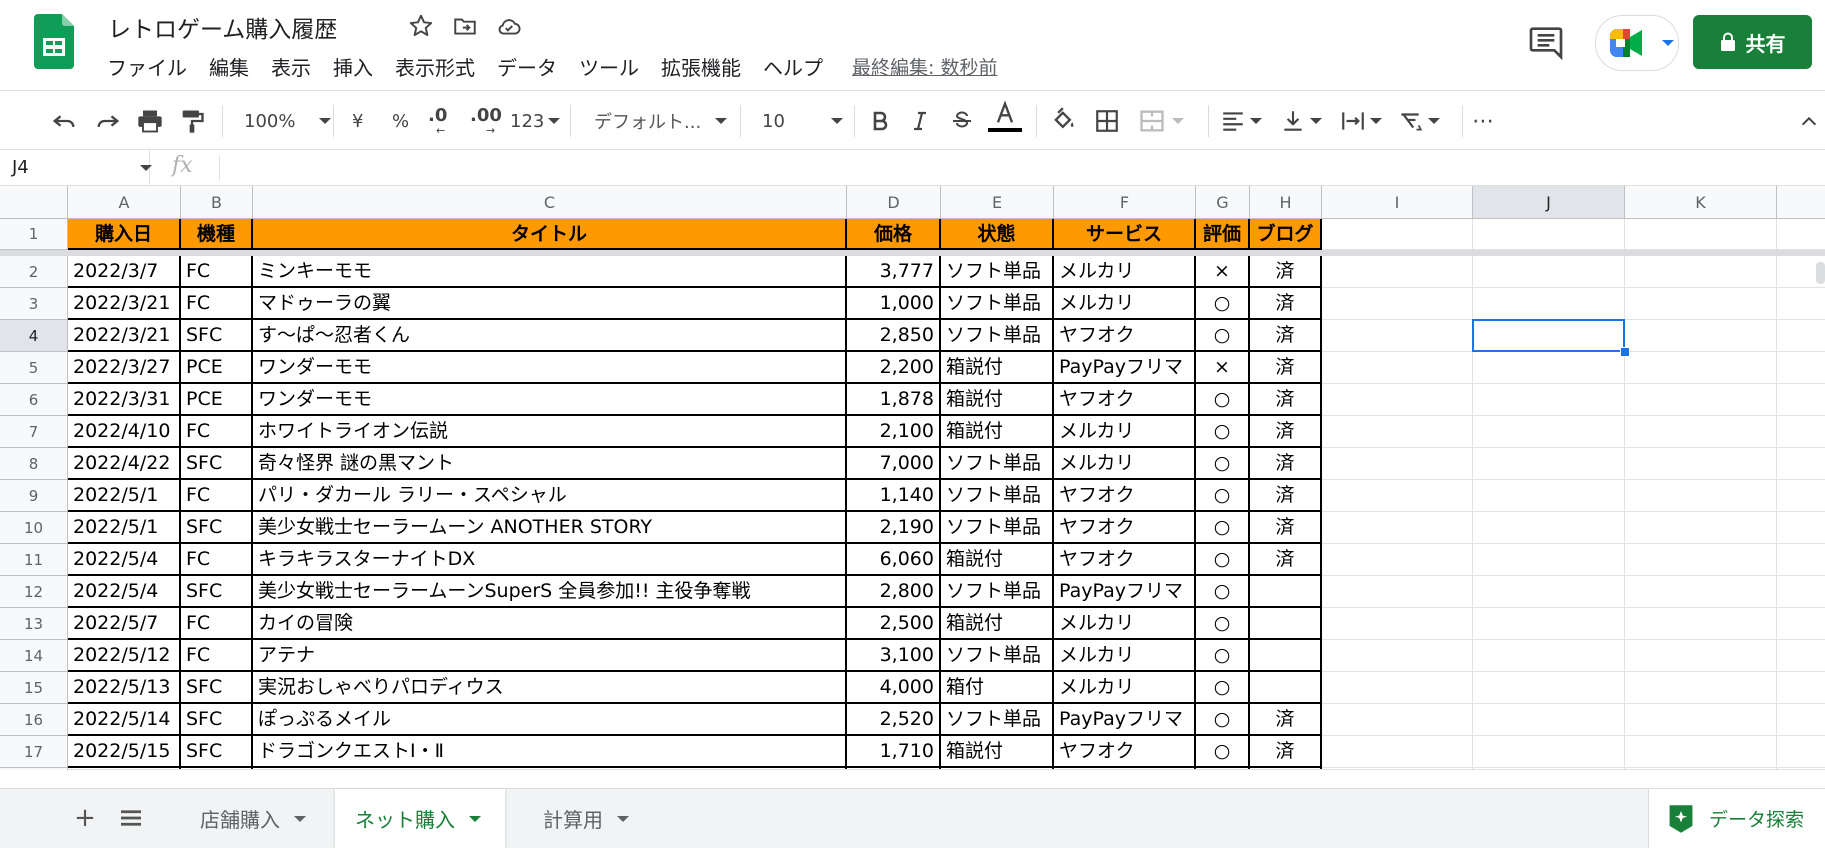  What do you see at coordinates (124, 234) in the screenshot?
I see `header-cell: 購入日` at bounding box center [124, 234].